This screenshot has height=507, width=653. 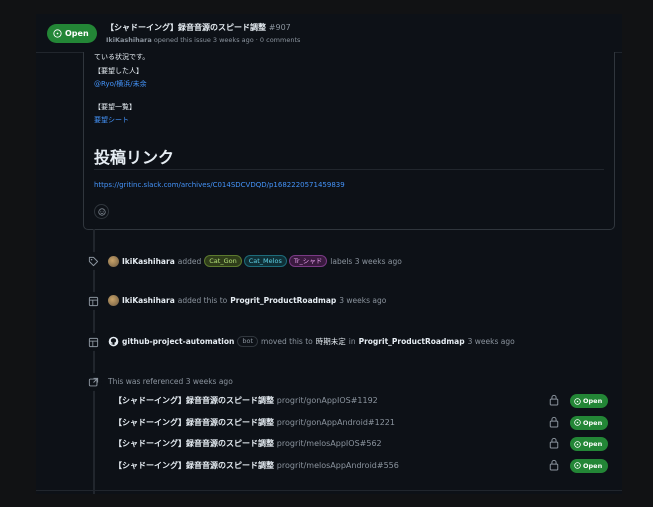 I want to click on smiley-icon, so click(x=101, y=211).